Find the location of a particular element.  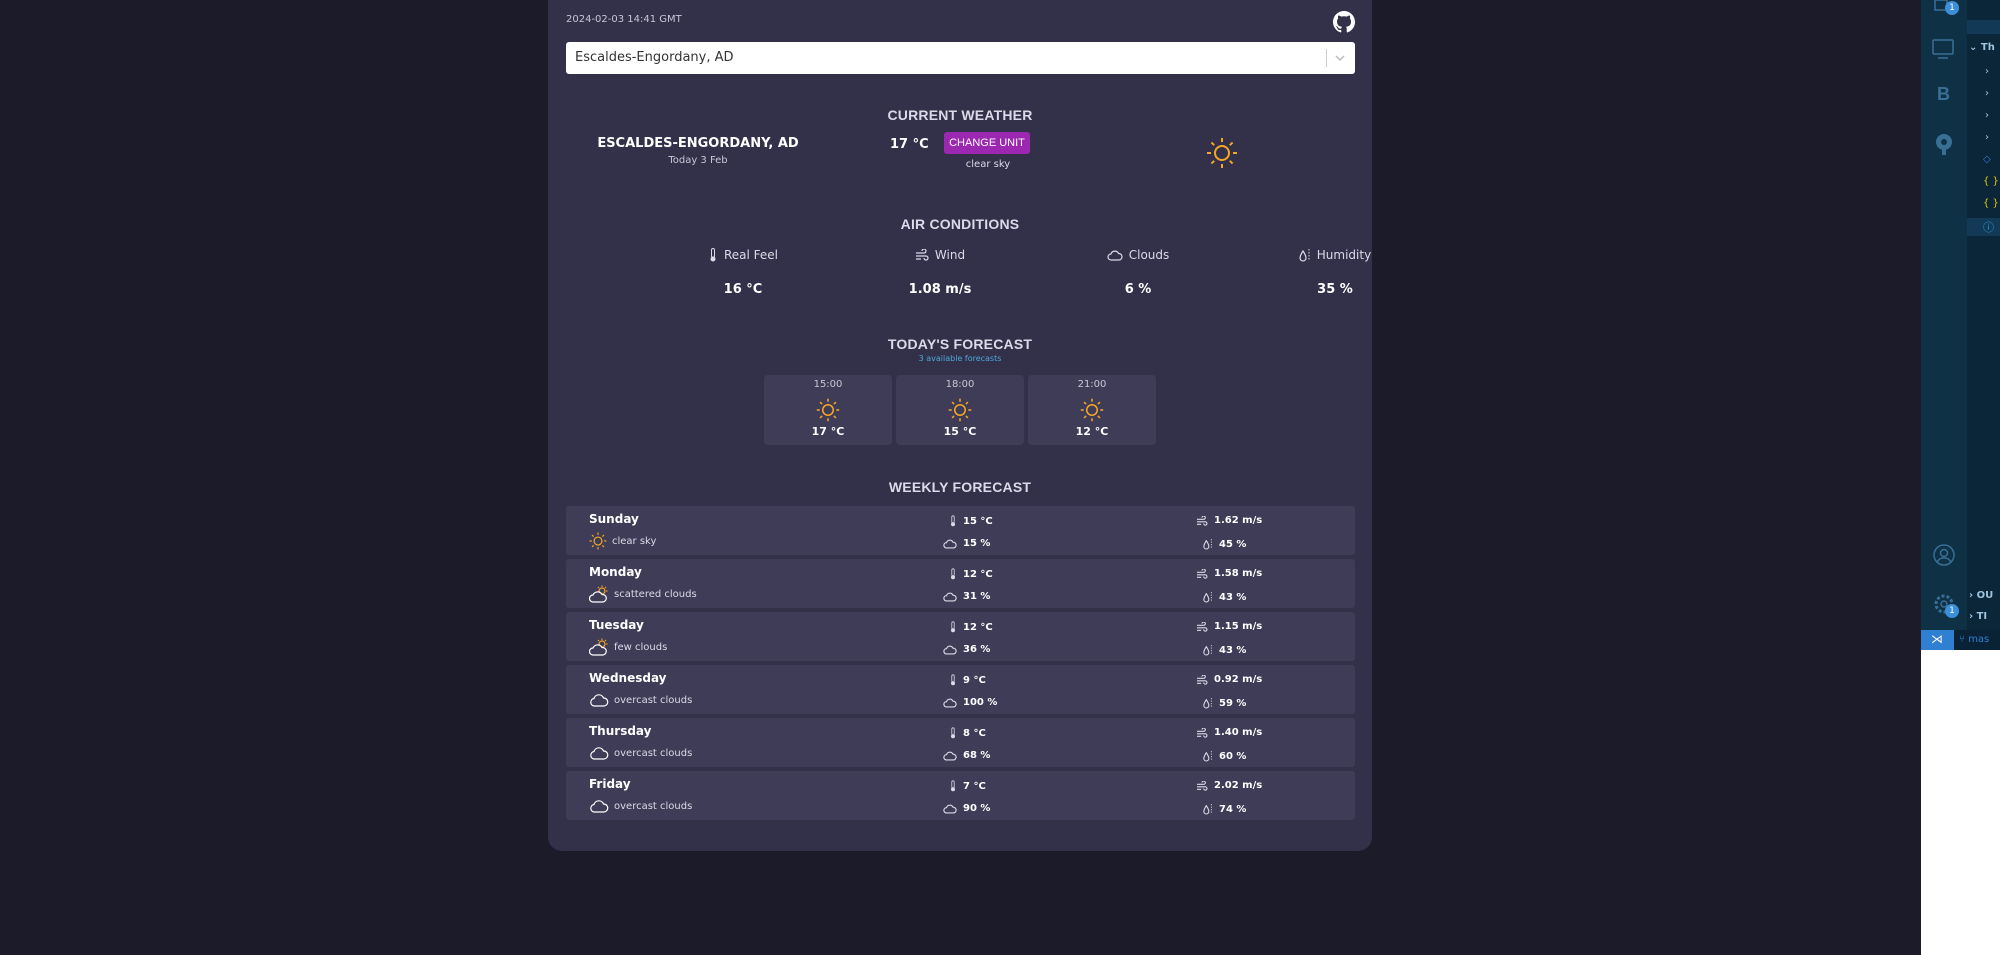

vscode-sidebar: ⌄ Th › › › › ◇ { } { } ⓘ › OU › TI is located at coordinates (1983, 315).